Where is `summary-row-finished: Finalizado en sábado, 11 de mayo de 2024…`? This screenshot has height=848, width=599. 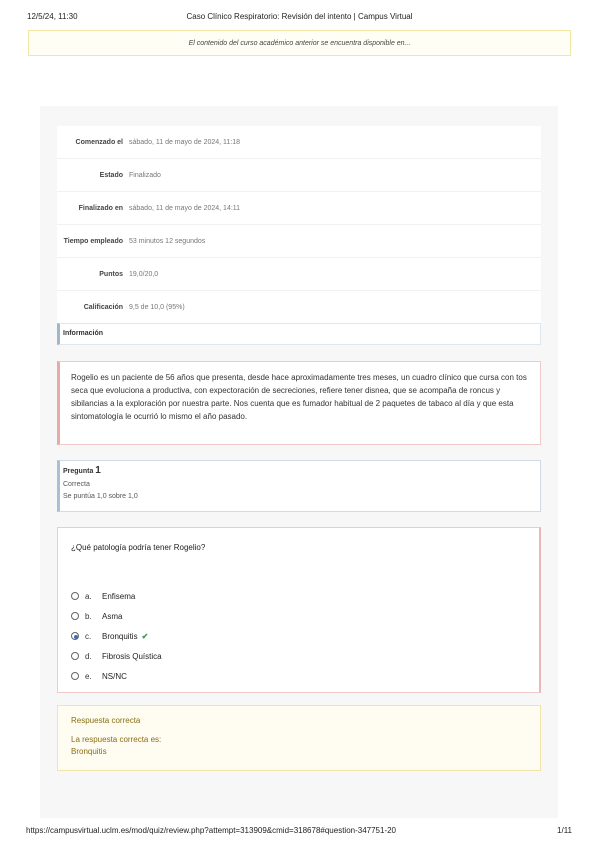 summary-row-finished: Finalizado en sábado, 11 de mayo de 2024… is located at coordinates (299, 208).